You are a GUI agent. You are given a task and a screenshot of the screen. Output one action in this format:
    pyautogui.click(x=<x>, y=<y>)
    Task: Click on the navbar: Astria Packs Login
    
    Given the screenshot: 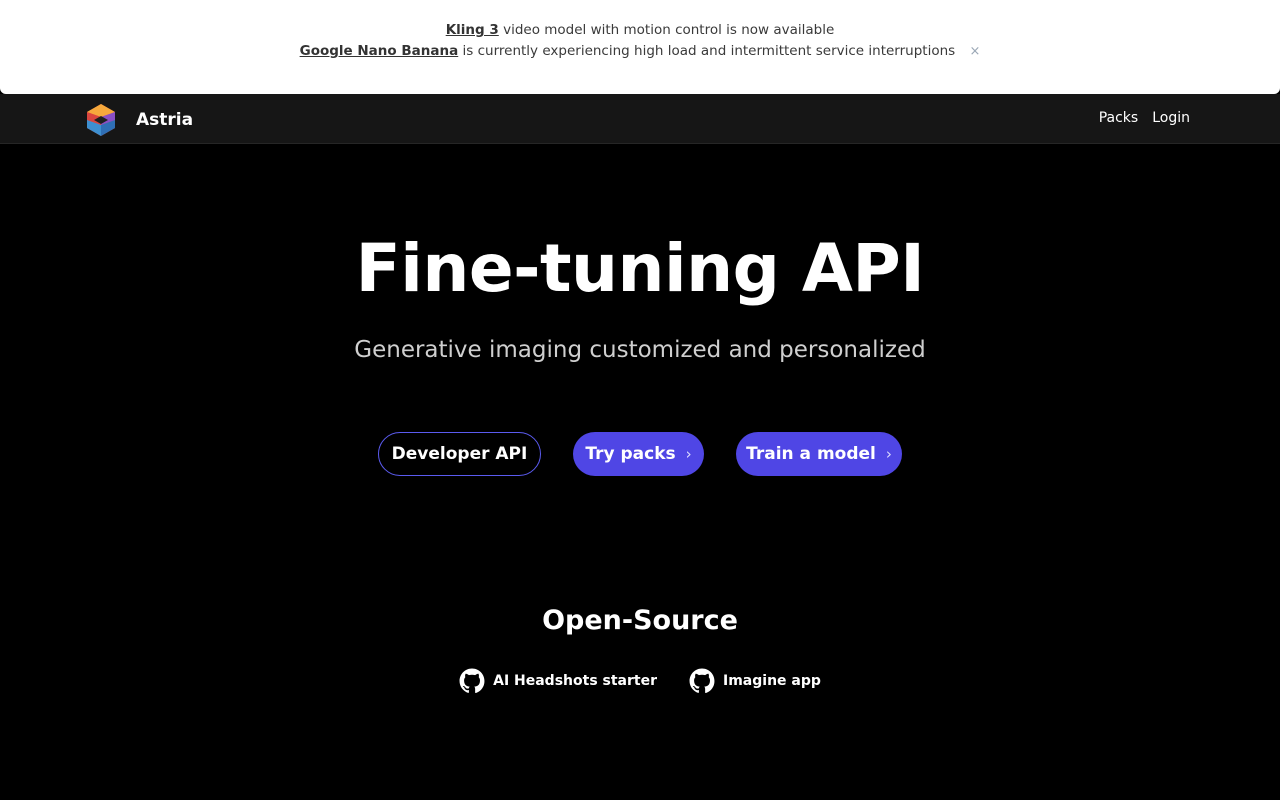 What is the action you would take?
    pyautogui.click(x=640, y=119)
    